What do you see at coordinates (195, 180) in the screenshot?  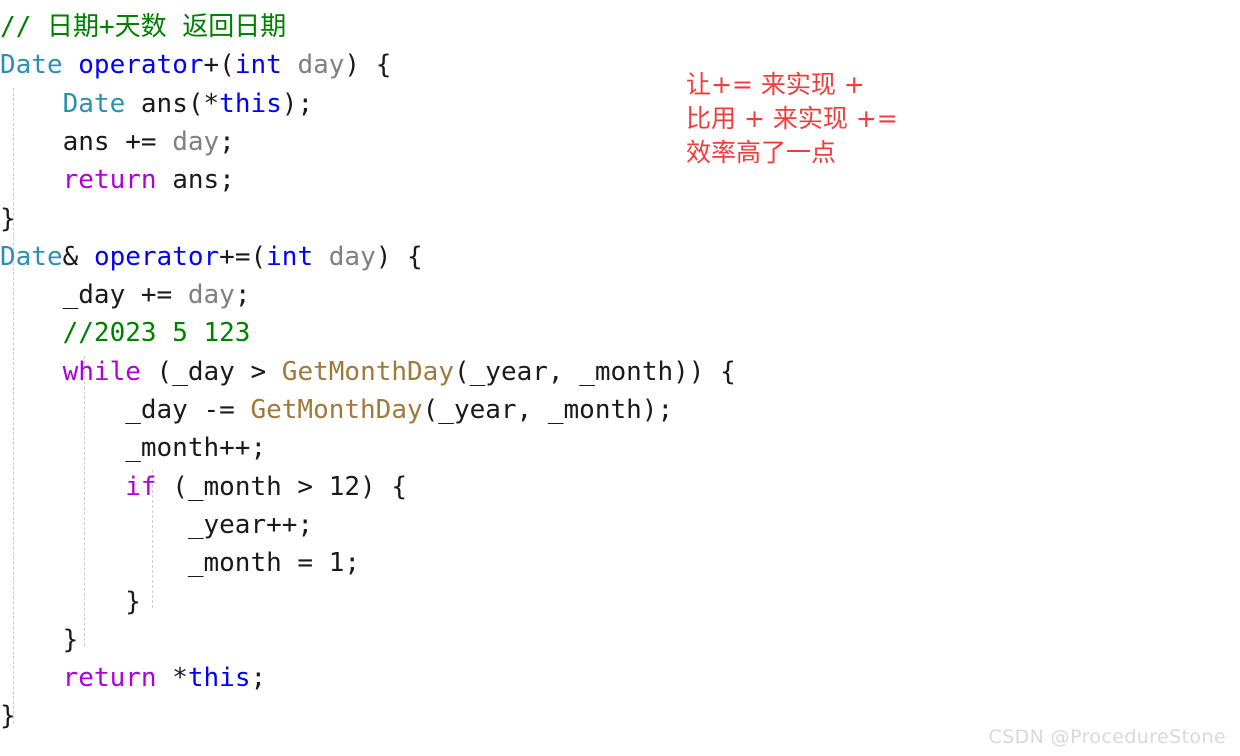 I see `code-token: ans;` at bounding box center [195, 180].